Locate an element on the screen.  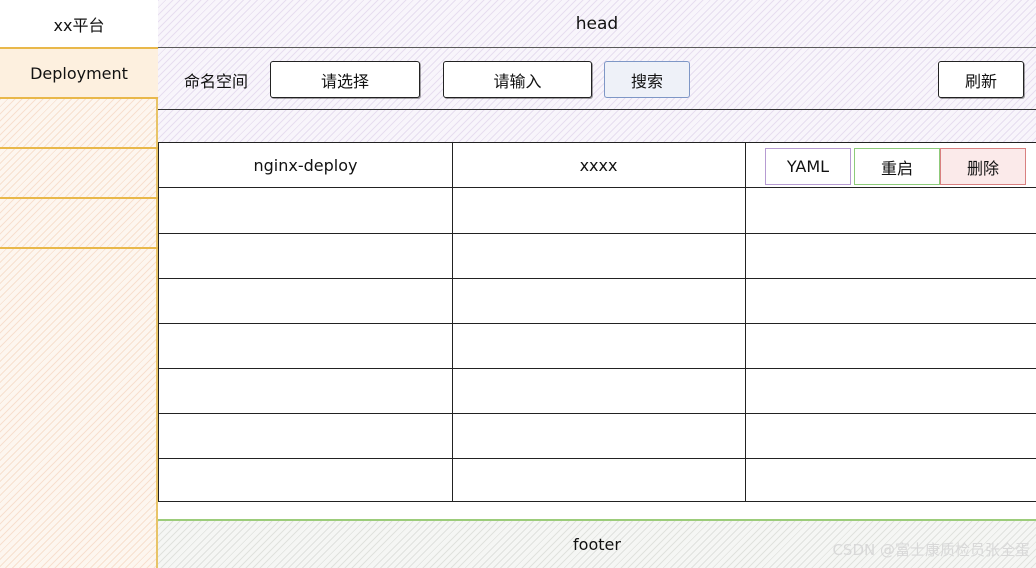
deployment-info-cell: xxxx is located at coordinates (598, 165).